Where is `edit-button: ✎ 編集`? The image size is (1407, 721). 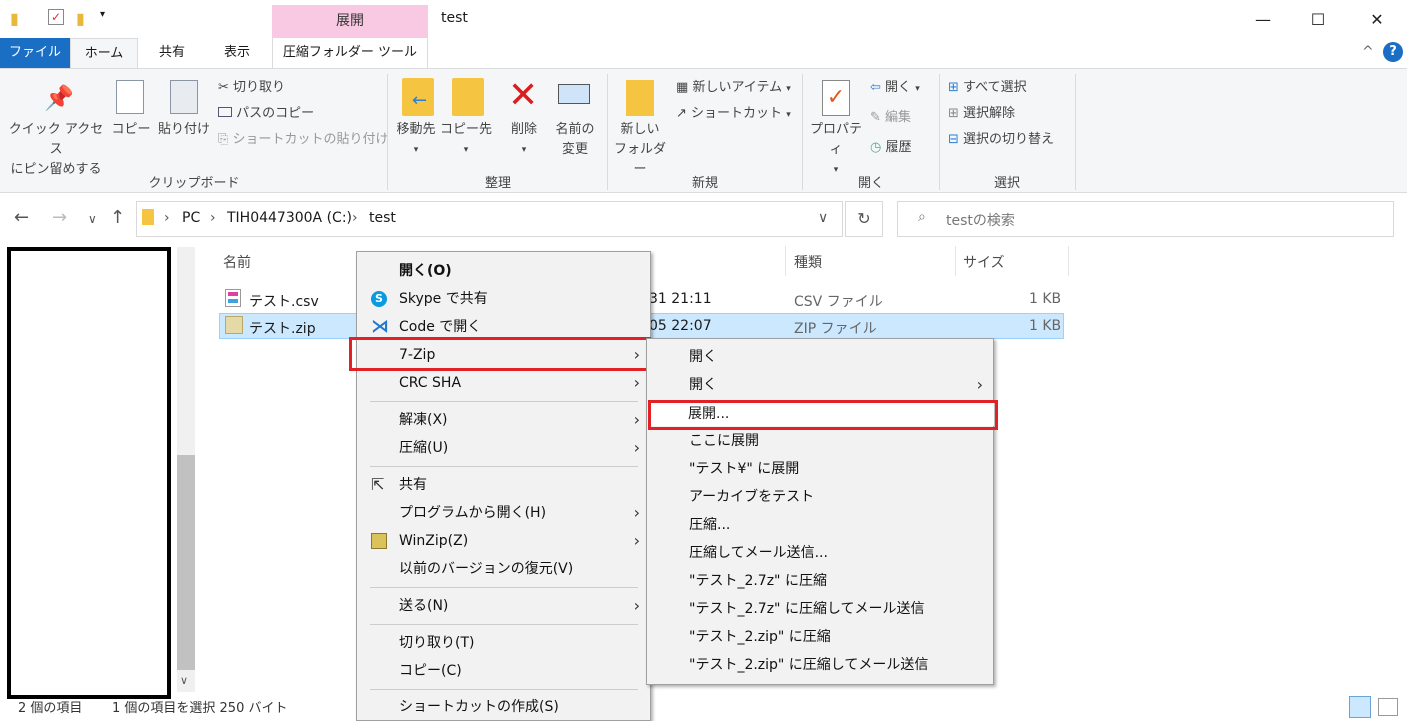 edit-button: ✎ 編集 is located at coordinates (890, 118).